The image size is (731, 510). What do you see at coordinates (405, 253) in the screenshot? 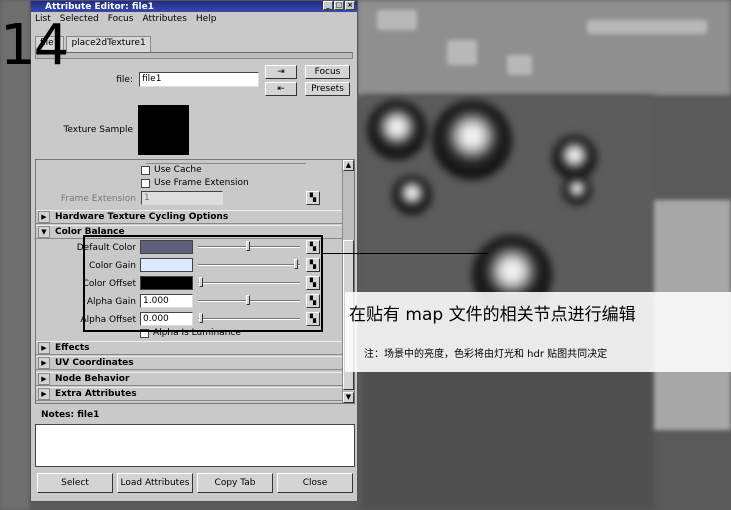
I see `callout-leader-line` at bounding box center [405, 253].